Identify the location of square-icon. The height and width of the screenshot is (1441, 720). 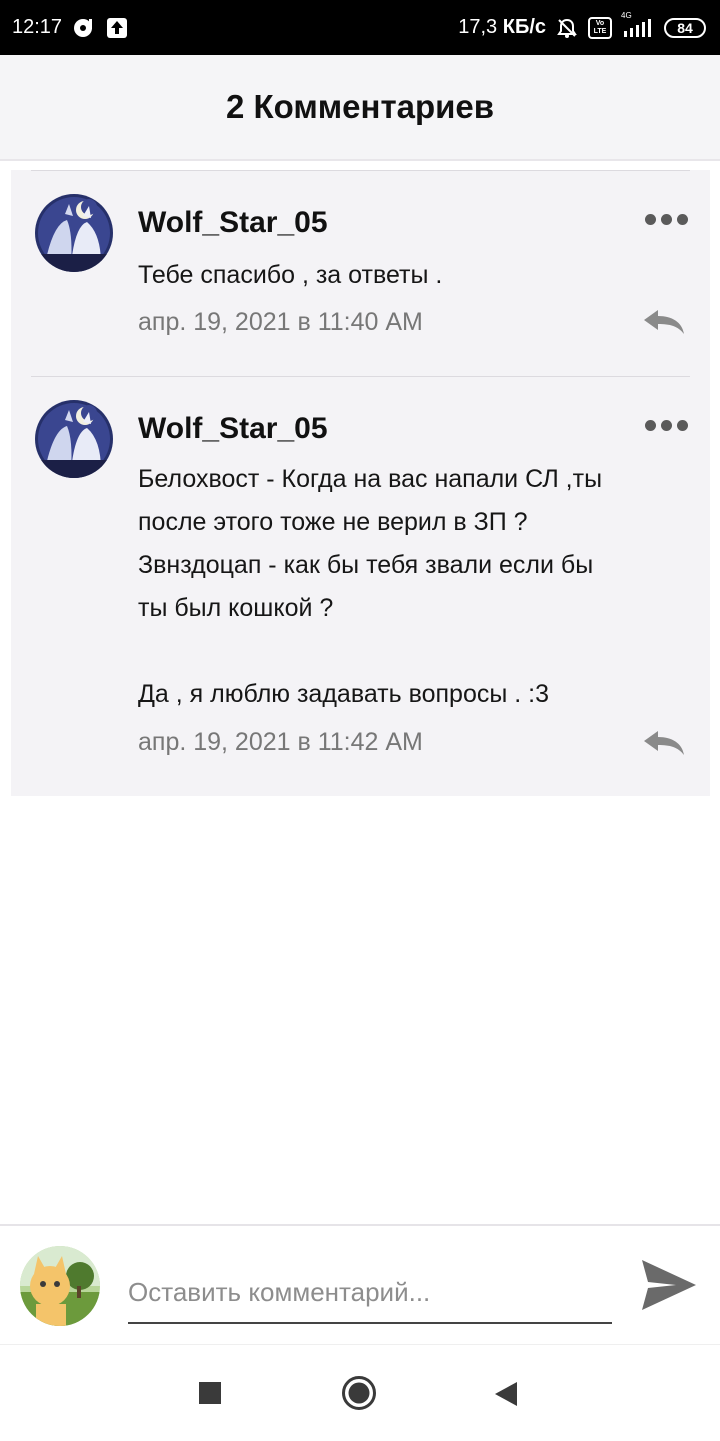
(210, 1393).